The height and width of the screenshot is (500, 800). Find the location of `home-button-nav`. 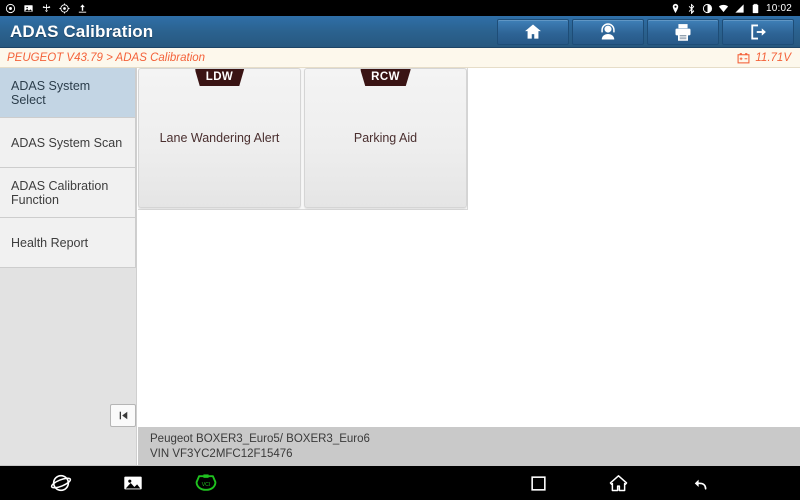

home-button-nav is located at coordinates (618, 483).